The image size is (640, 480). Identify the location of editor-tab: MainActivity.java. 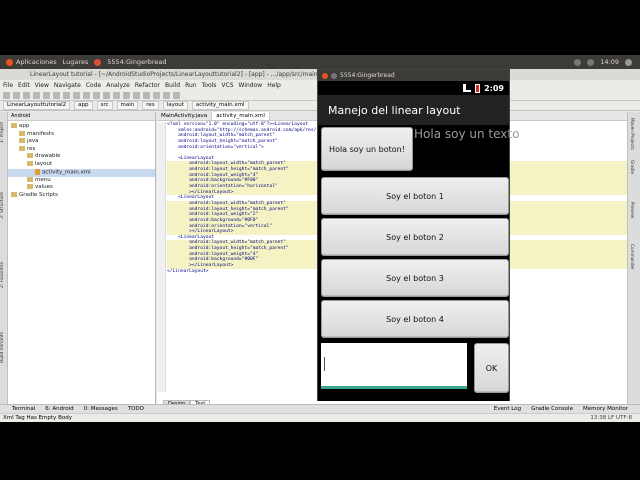
(185, 116).